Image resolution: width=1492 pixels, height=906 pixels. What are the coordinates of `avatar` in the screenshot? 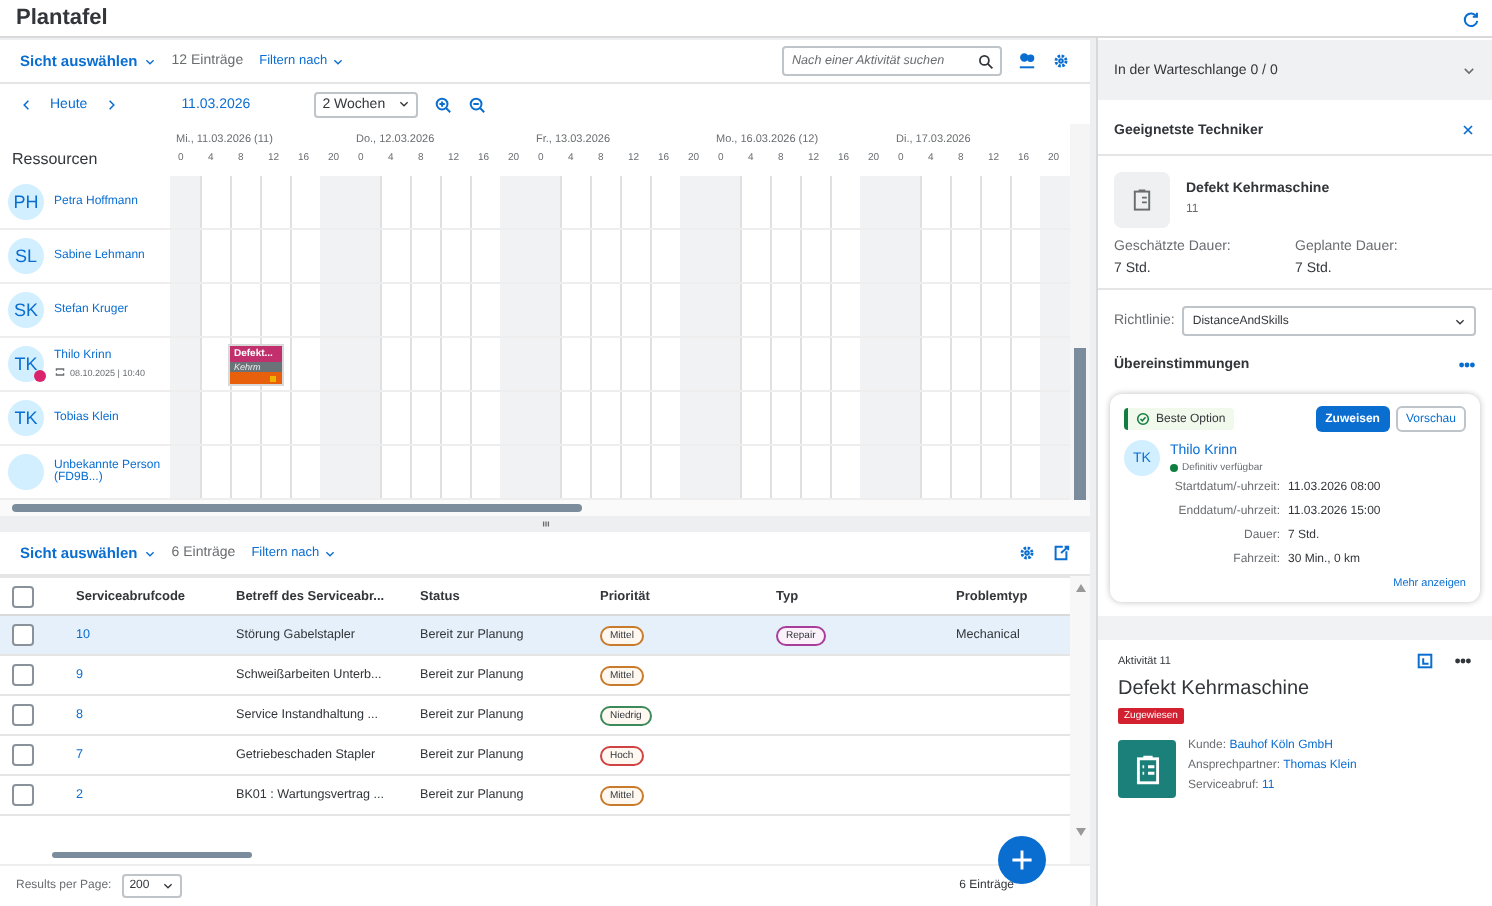 It's located at (26, 472).